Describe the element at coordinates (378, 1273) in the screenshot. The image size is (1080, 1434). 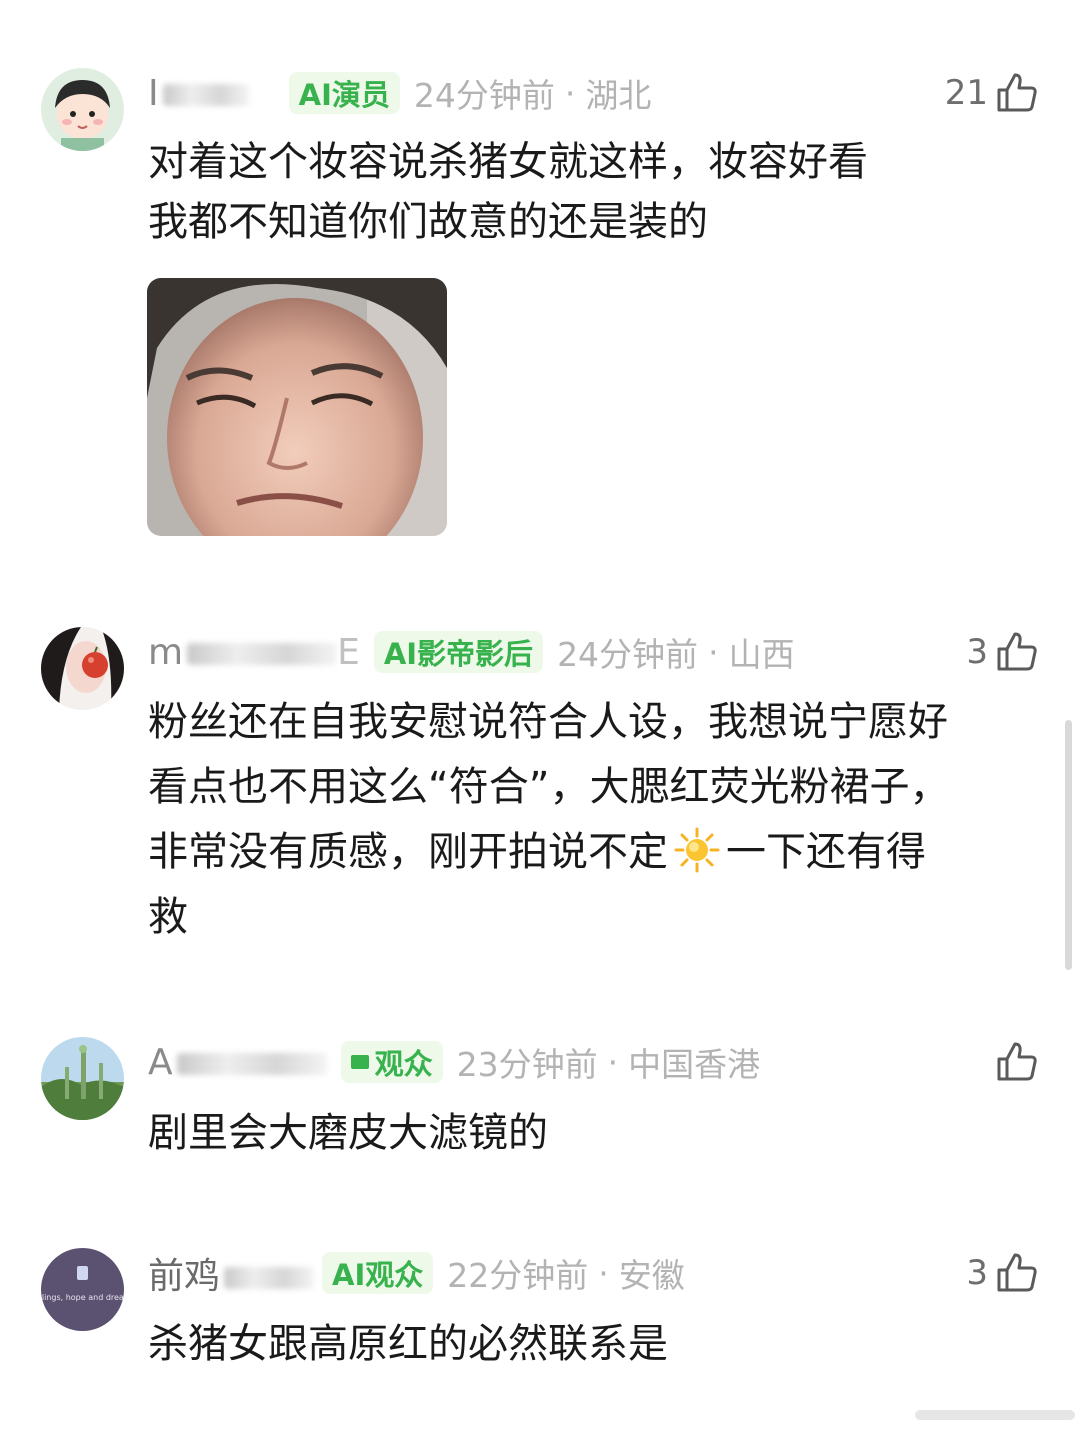
I see `level-badge: AI观众` at that location.